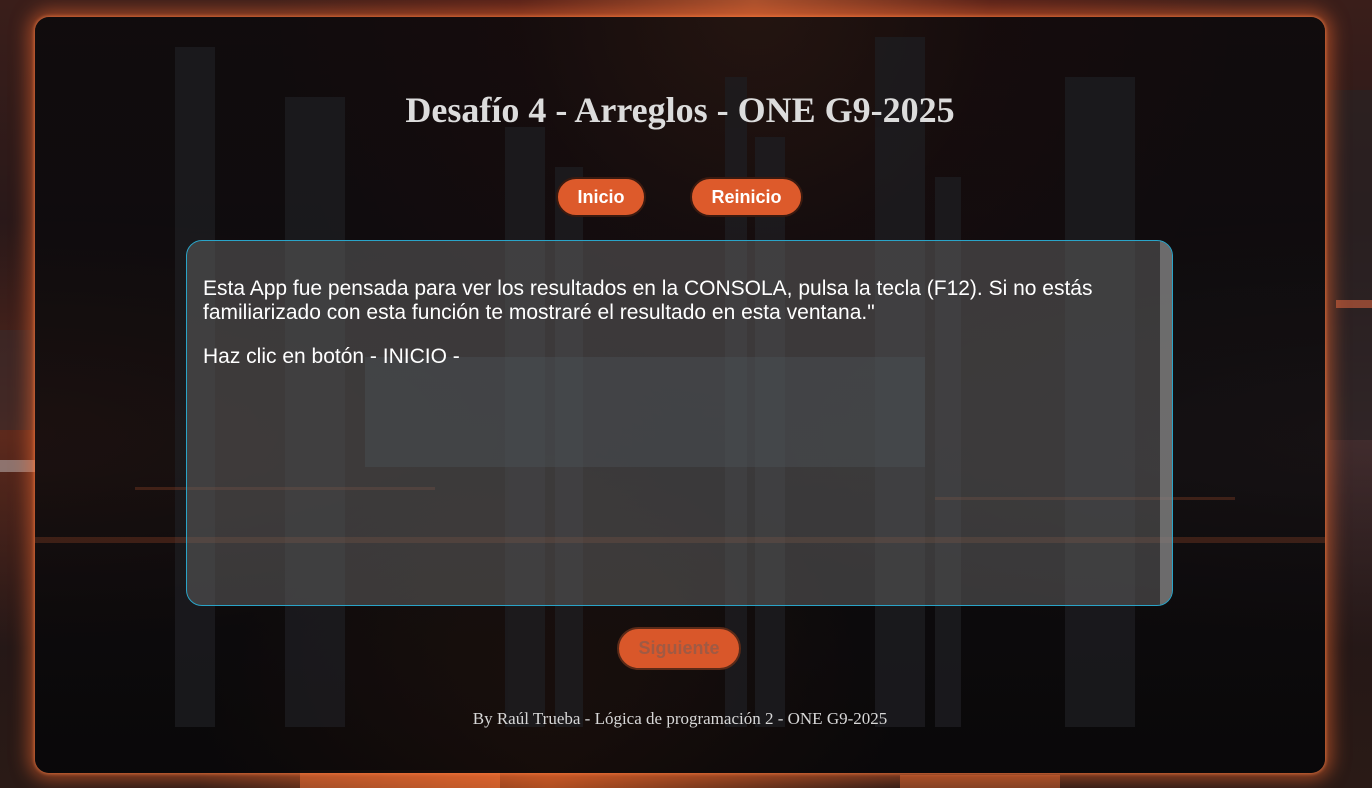 The width and height of the screenshot is (1372, 788). Describe the element at coordinates (680, 110) in the screenshot. I see `page-title: Desafío 4 - Arreglos - ONE G9-2025` at that location.